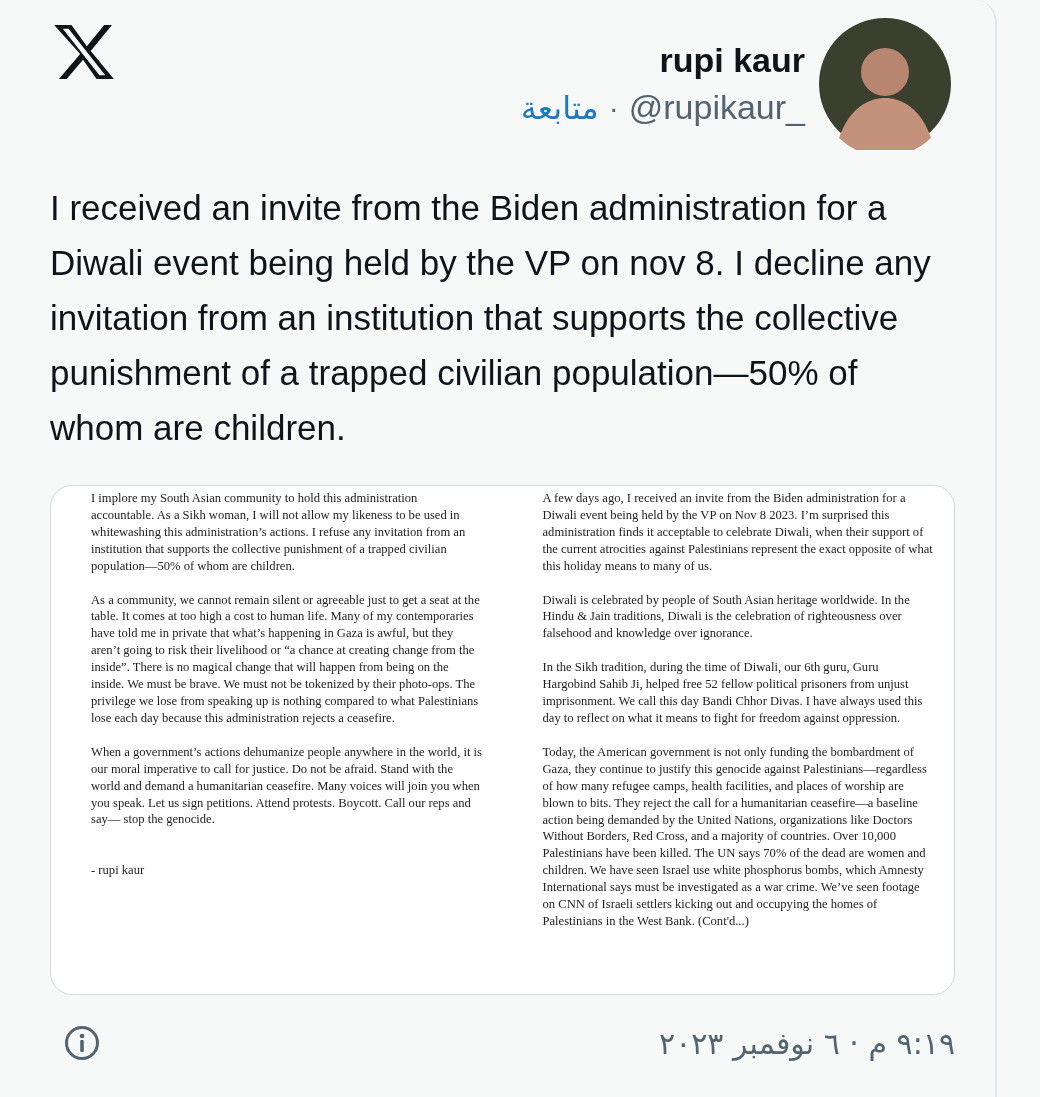 The width and height of the screenshot is (1040, 1097). Describe the element at coordinates (726, 617) in the screenshot. I see `document-paragraph: Diwali is celebrated by people of South Asian heritage worldwide. In the Hindu & Jain traditions, Diwali is the celebration of righteousness over falsehood and knowledge over ignorance.` at that location.